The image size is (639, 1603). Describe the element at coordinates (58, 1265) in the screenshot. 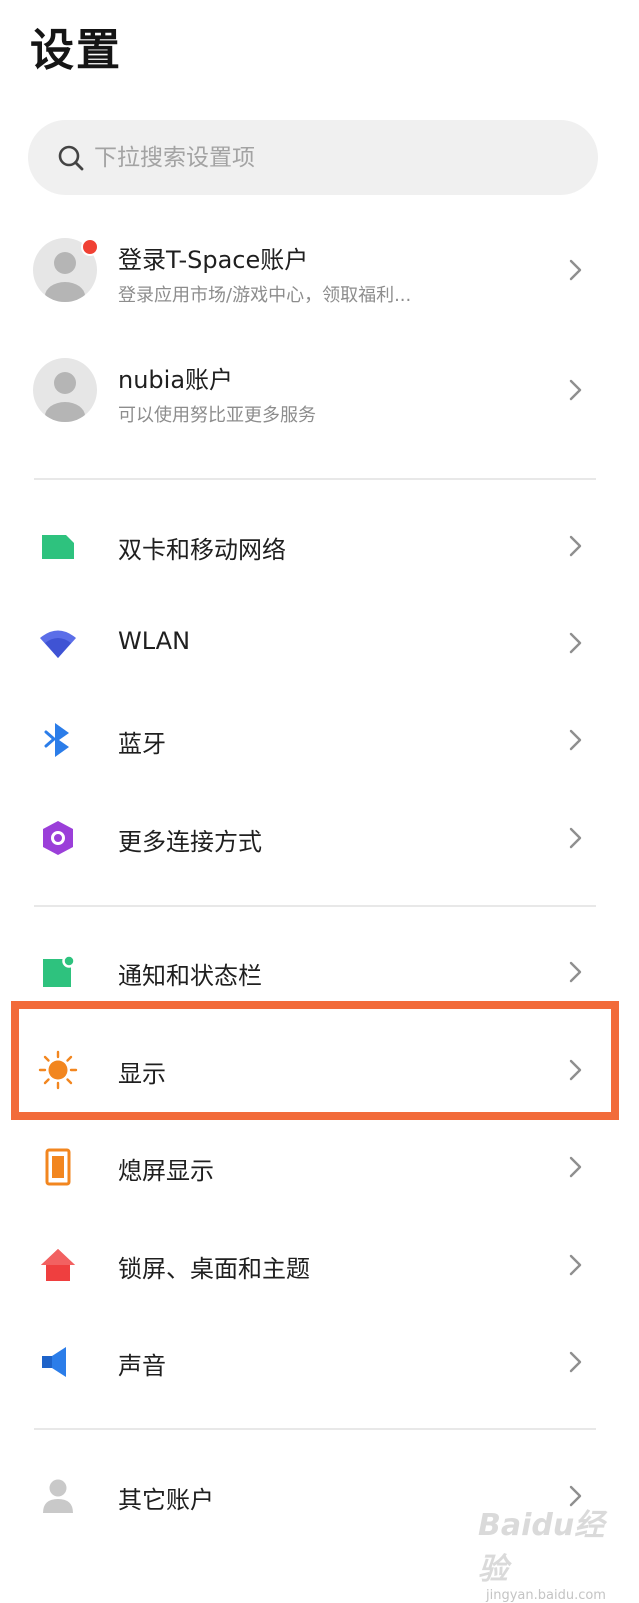

I see `home-icon` at that location.